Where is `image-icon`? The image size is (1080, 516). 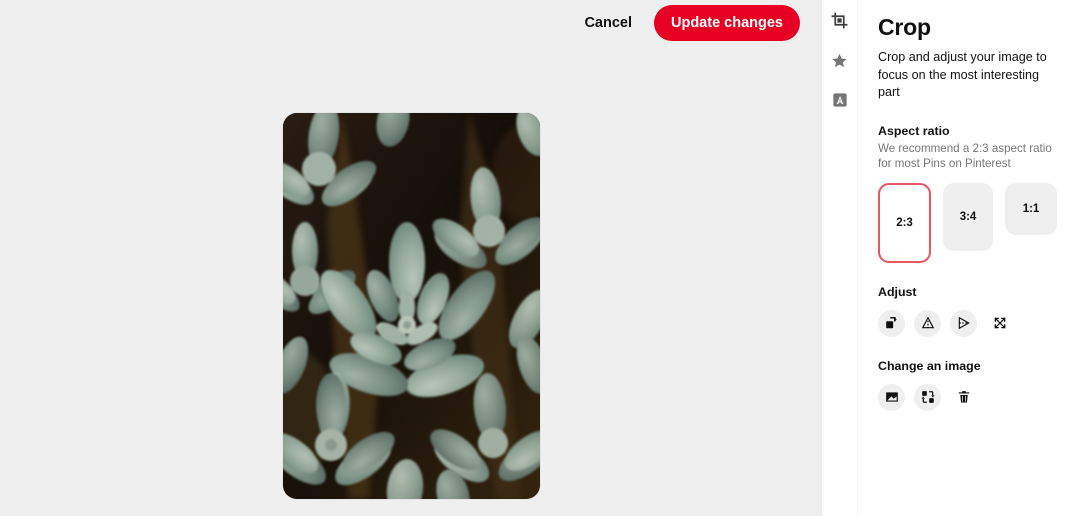
image-icon is located at coordinates (892, 397).